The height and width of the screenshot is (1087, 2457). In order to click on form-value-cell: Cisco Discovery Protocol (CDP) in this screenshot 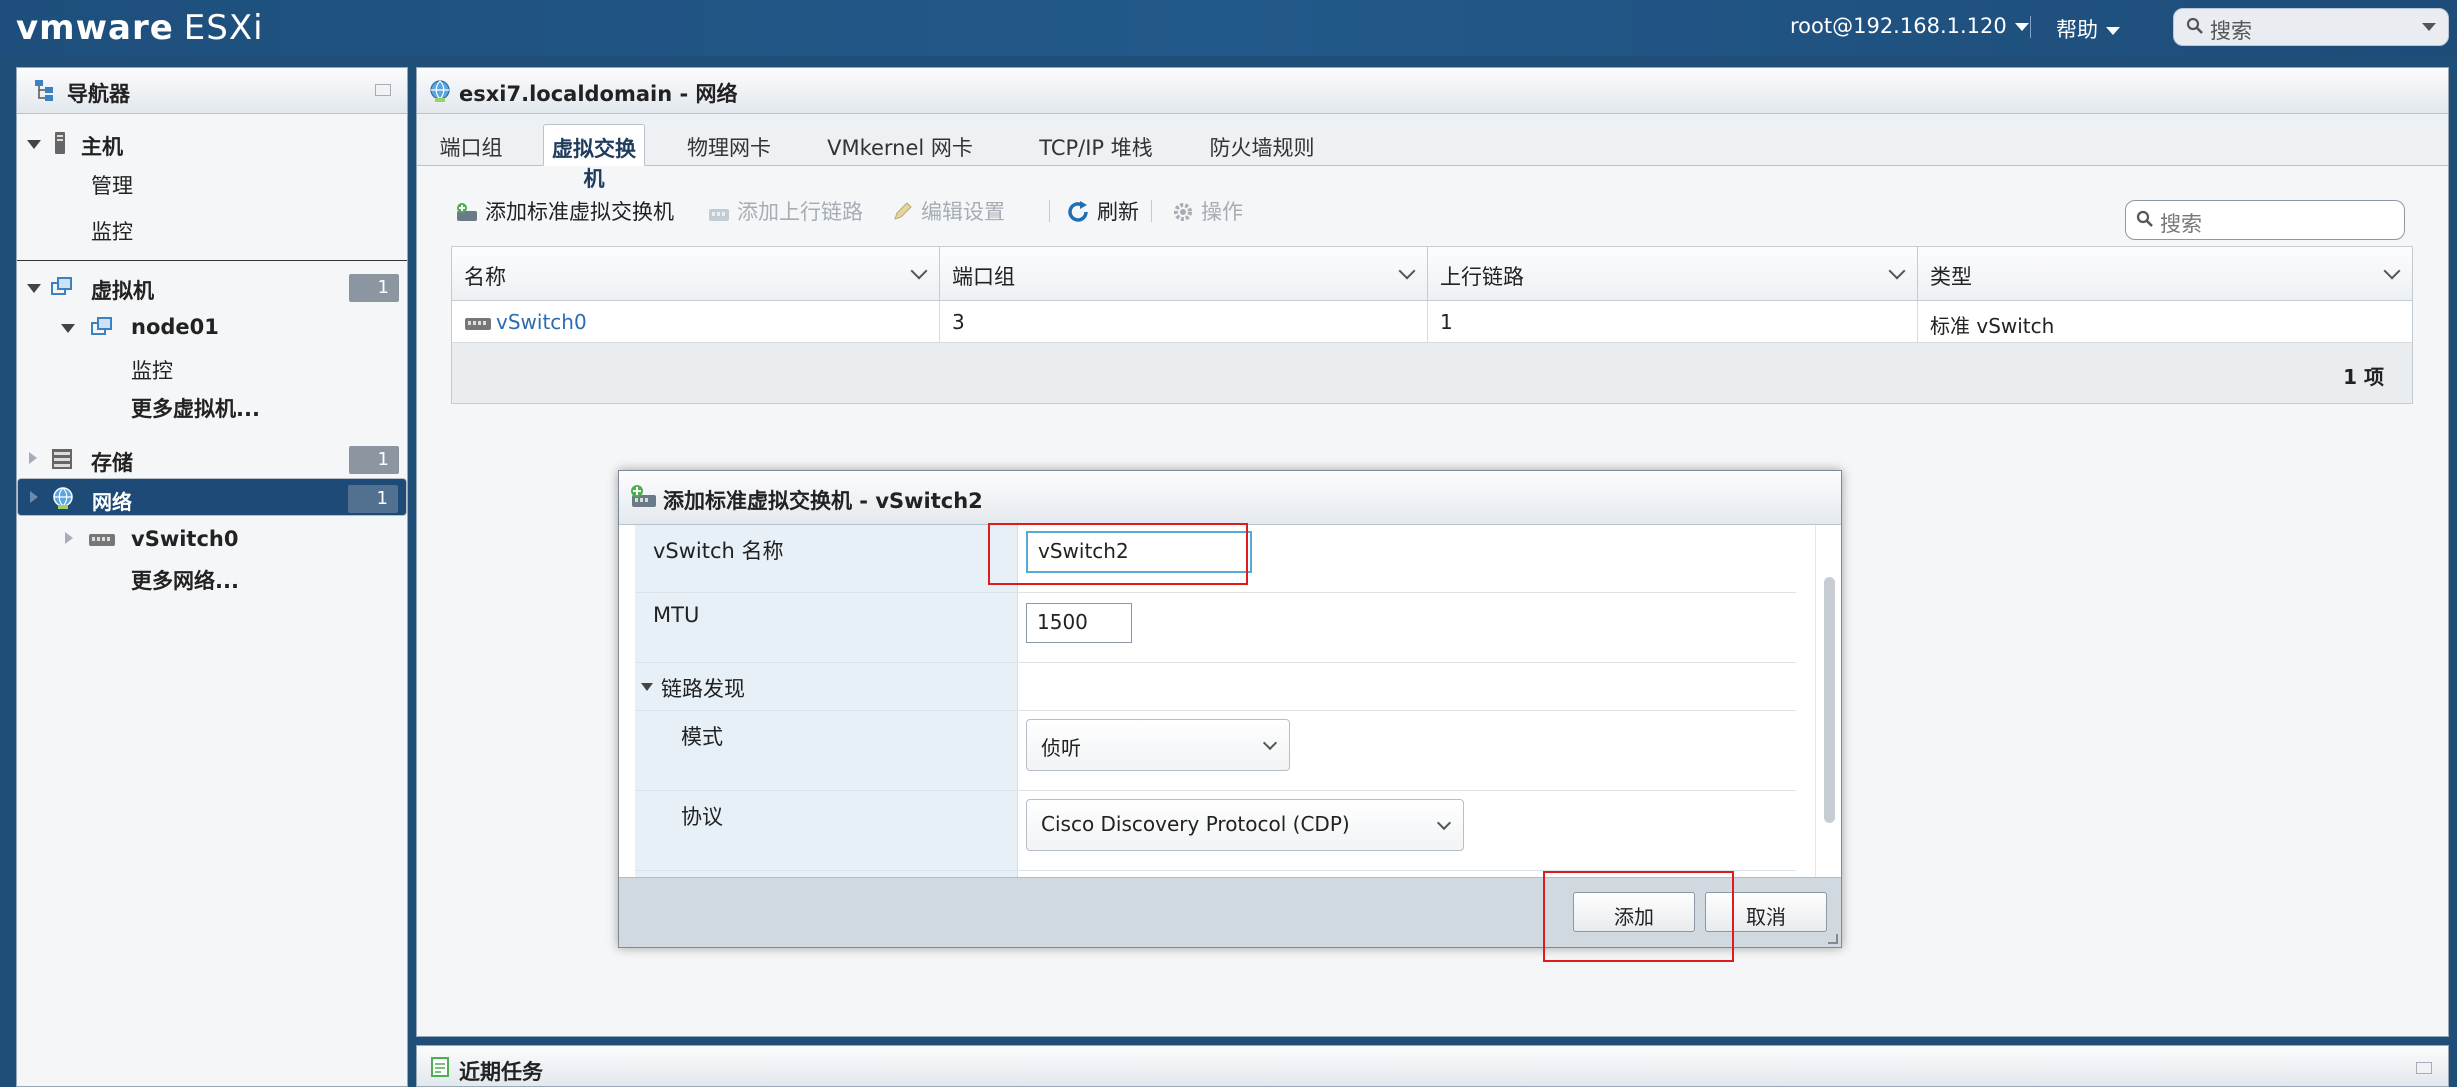, I will do `click(1407, 830)`.